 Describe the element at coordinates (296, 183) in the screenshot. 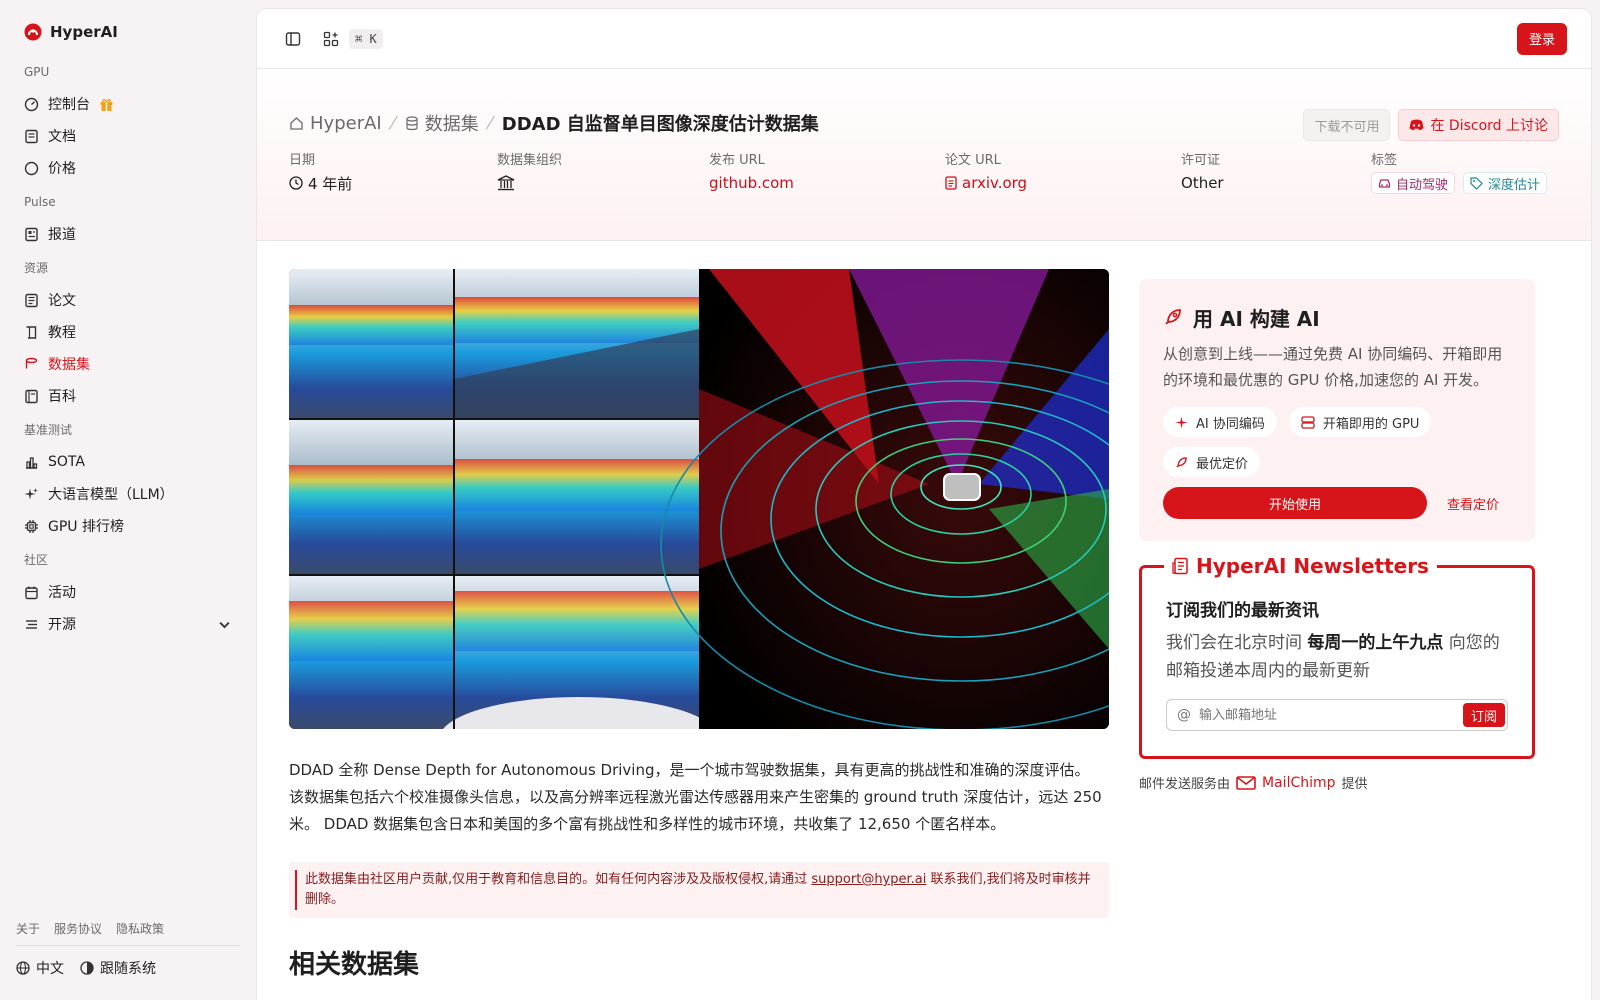

I see `clock-icon` at that location.